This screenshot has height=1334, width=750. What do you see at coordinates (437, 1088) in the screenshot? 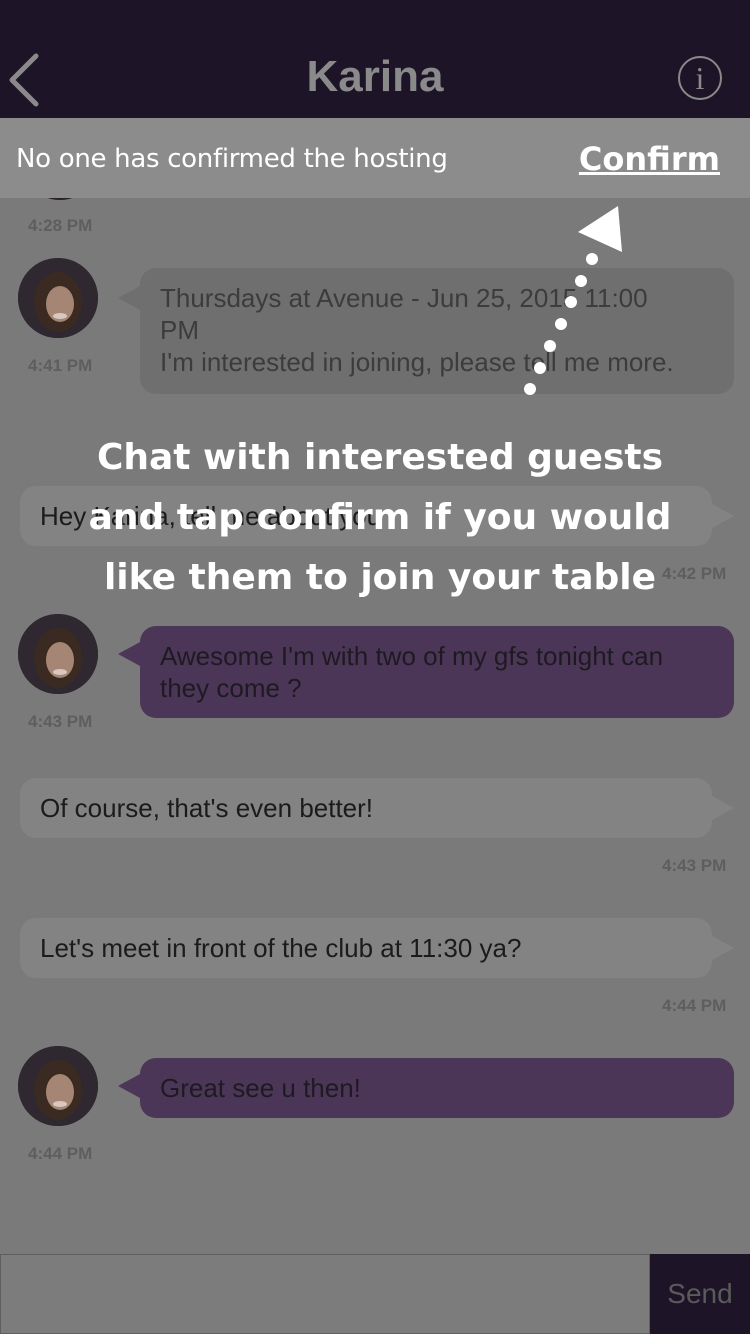
I see `message-bubble: Great see u then!` at bounding box center [437, 1088].